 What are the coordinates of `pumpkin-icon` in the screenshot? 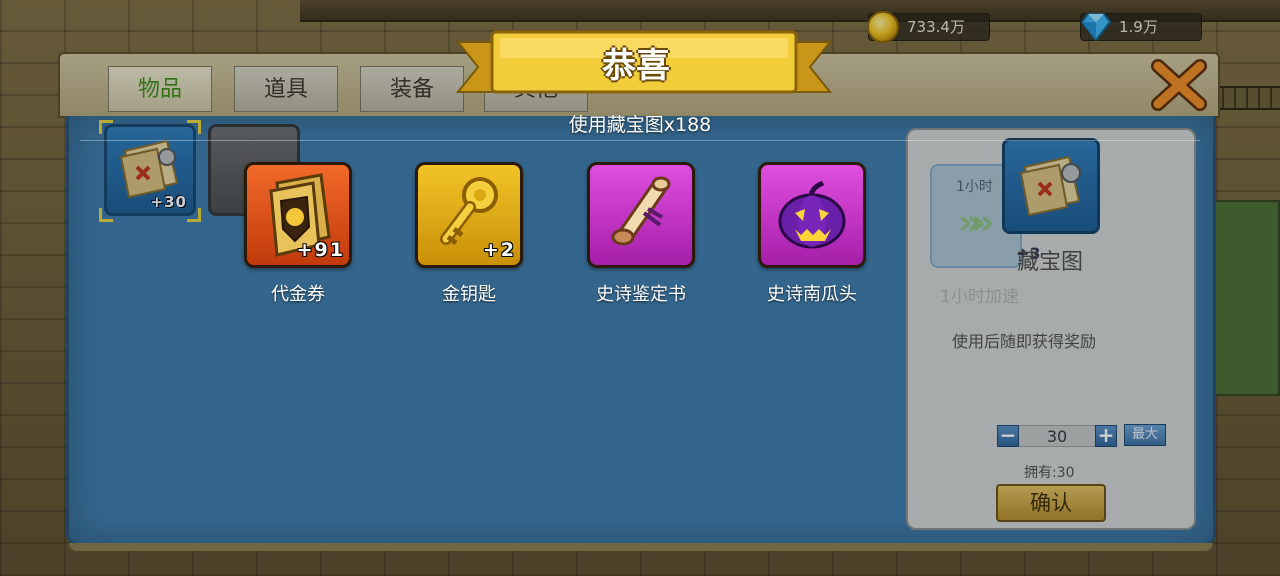 It's located at (812, 214).